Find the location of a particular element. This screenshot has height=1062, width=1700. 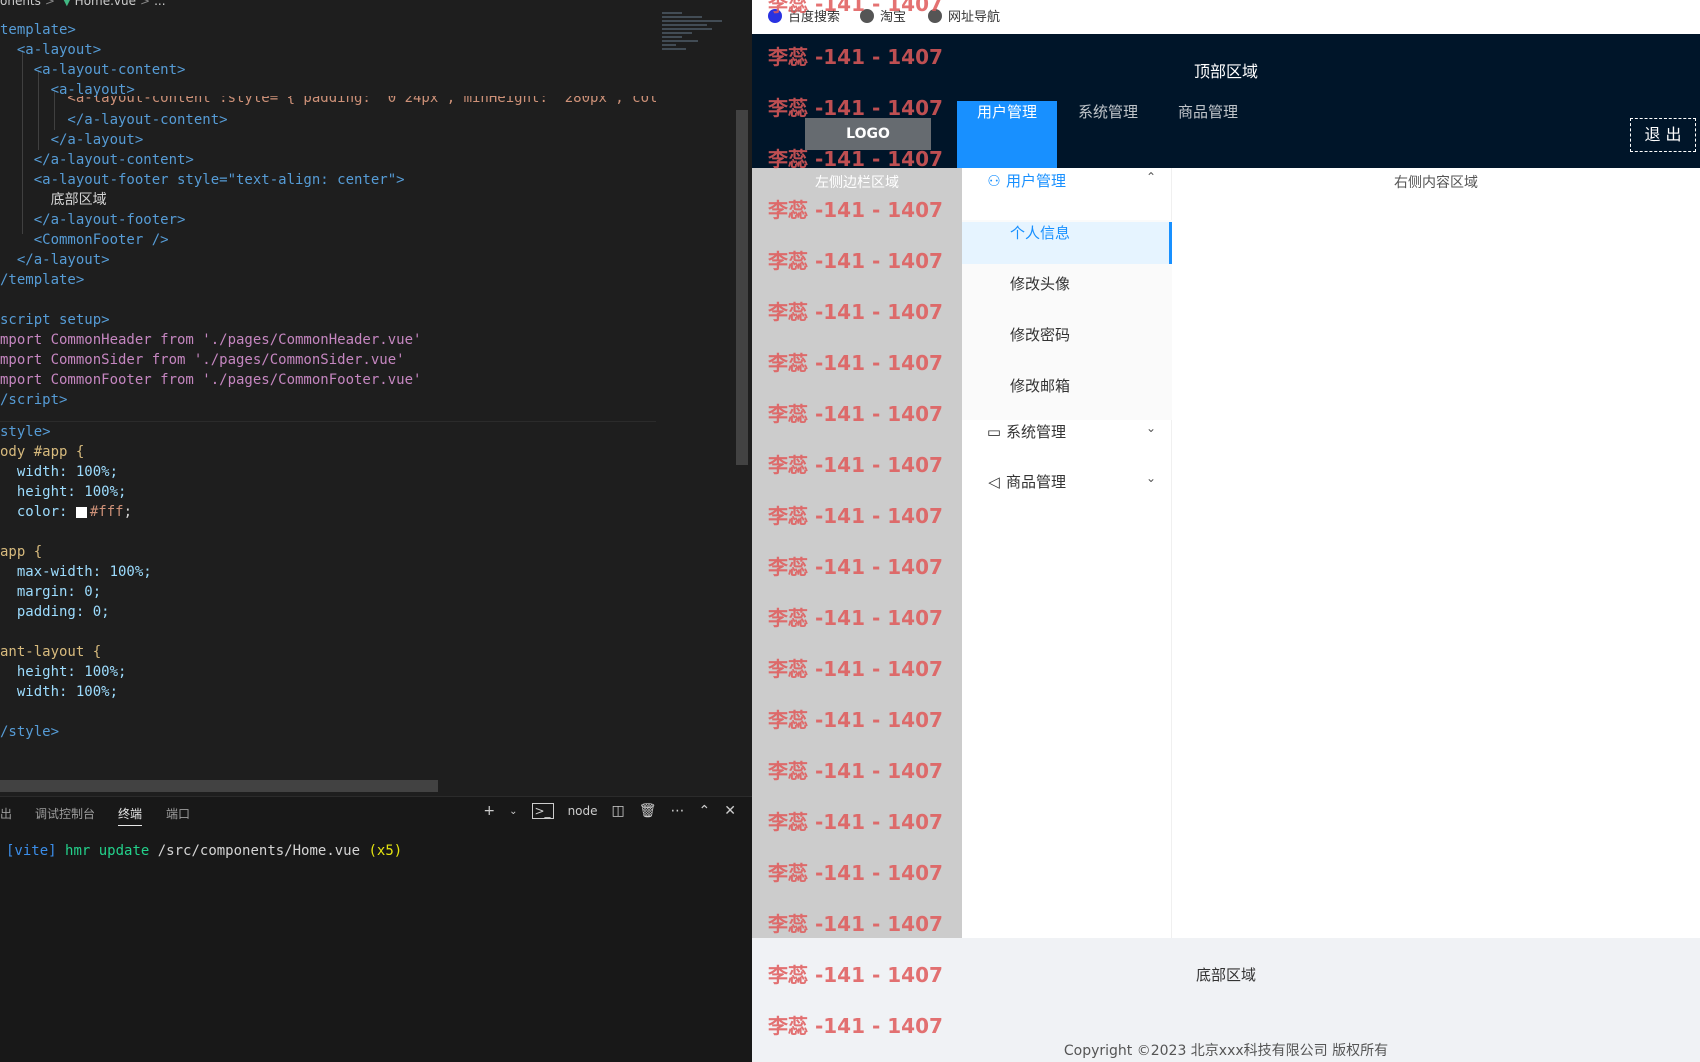

baidu-icon is located at coordinates (775, 15).